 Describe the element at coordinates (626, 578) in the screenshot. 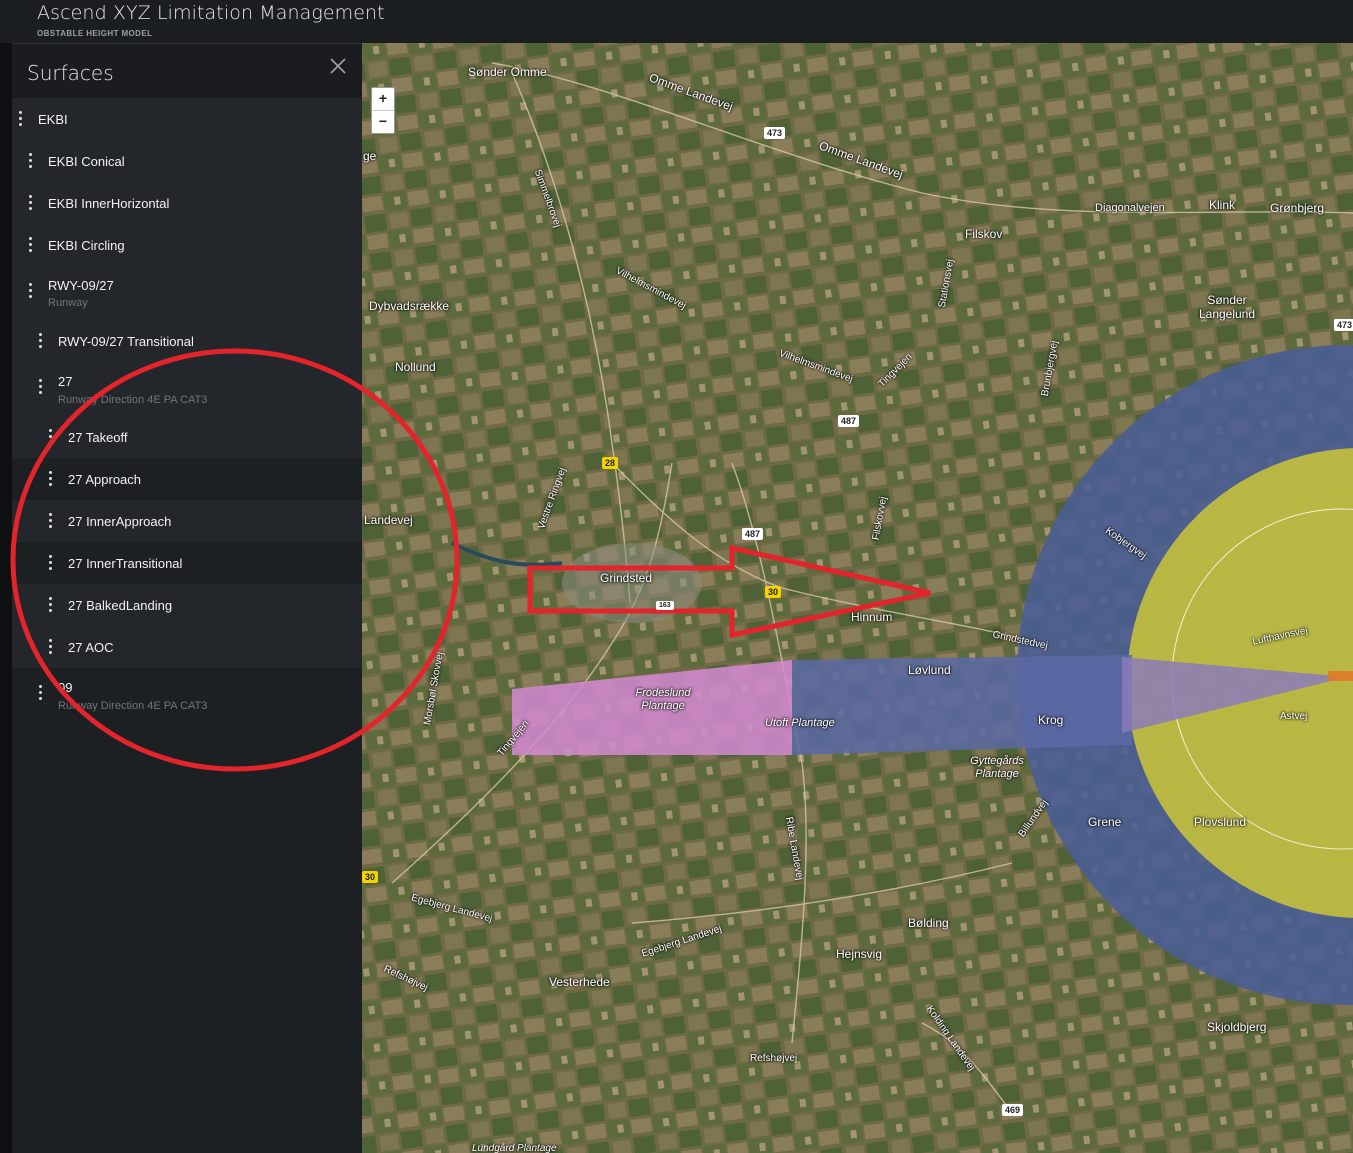

I see `map-label: Grindsted` at that location.